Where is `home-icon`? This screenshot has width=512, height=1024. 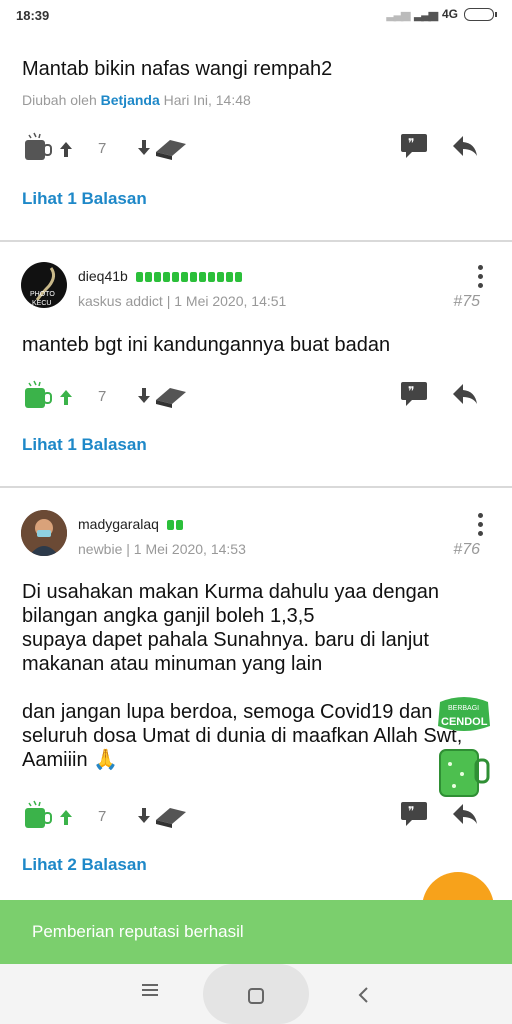 home-icon is located at coordinates (256, 998).